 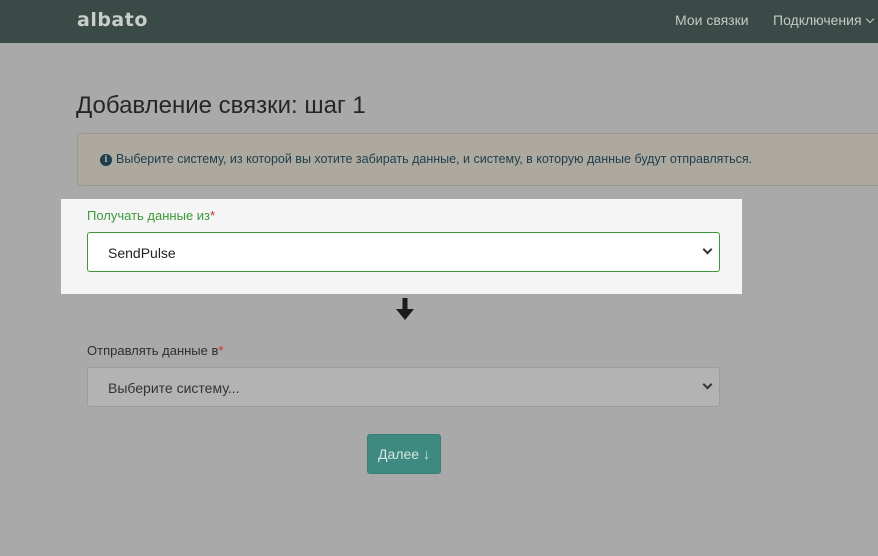 I want to click on nav-link-connections: Подключения, so click(x=823, y=20).